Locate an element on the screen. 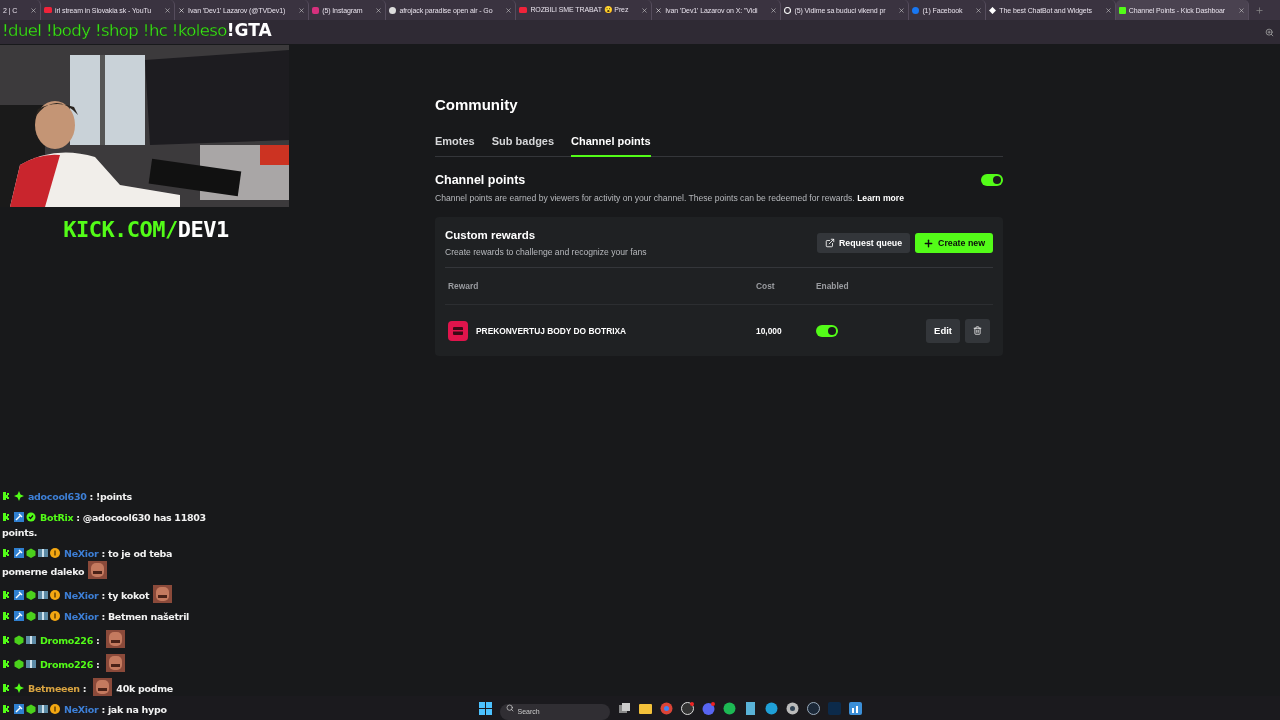  chat-message: Betmeeen : 40k podme is located at coordinates (111, 687).